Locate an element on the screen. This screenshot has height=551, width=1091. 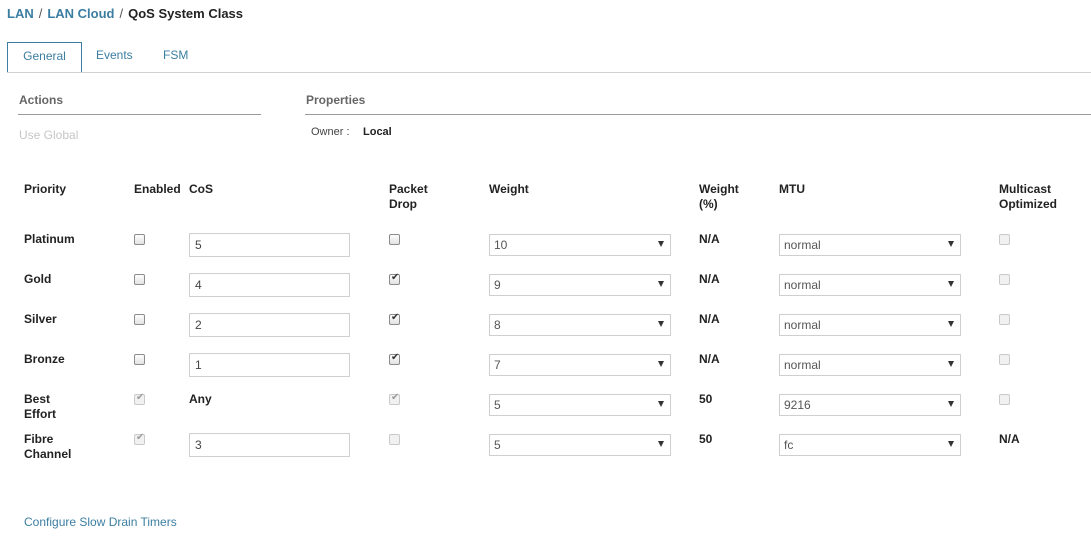
tab-general: General is located at coordinates (44, 57).